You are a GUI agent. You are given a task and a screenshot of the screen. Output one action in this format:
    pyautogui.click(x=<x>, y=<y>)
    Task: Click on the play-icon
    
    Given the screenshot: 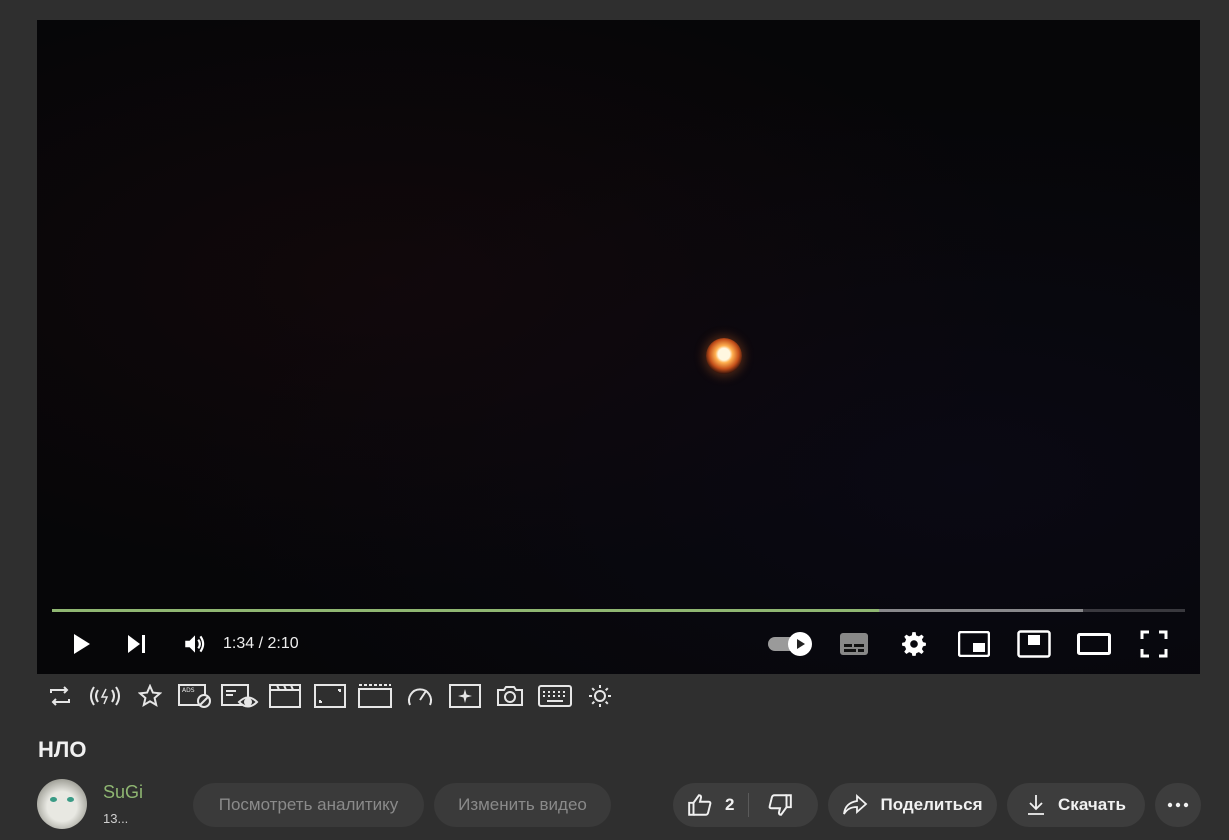 What is the action you would take?
    pyautogui.click(x=82, y=644)
    